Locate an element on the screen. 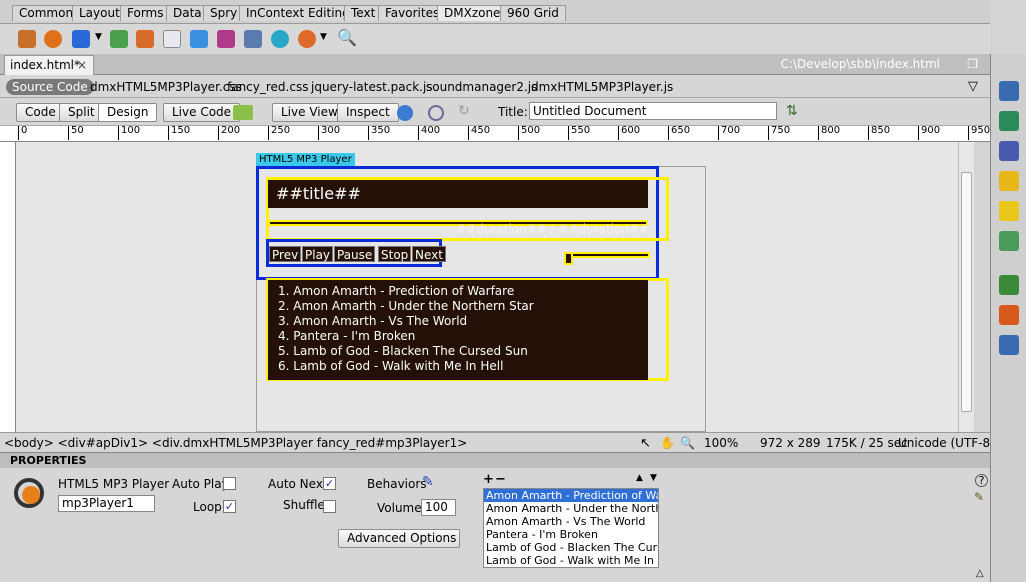 The image size is (1026, 582). quick-tag-editor-icon: ✎ is located at coordinates (979, 497).